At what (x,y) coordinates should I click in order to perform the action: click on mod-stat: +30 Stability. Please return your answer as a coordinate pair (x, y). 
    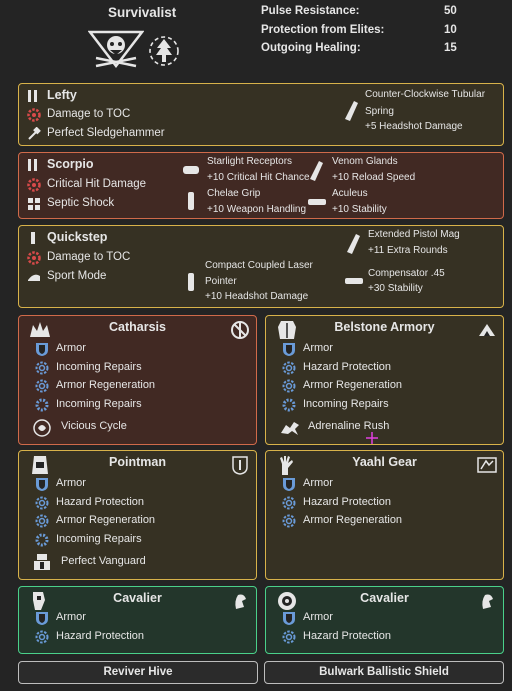
    Looking at the image, I should click on (395, 288).